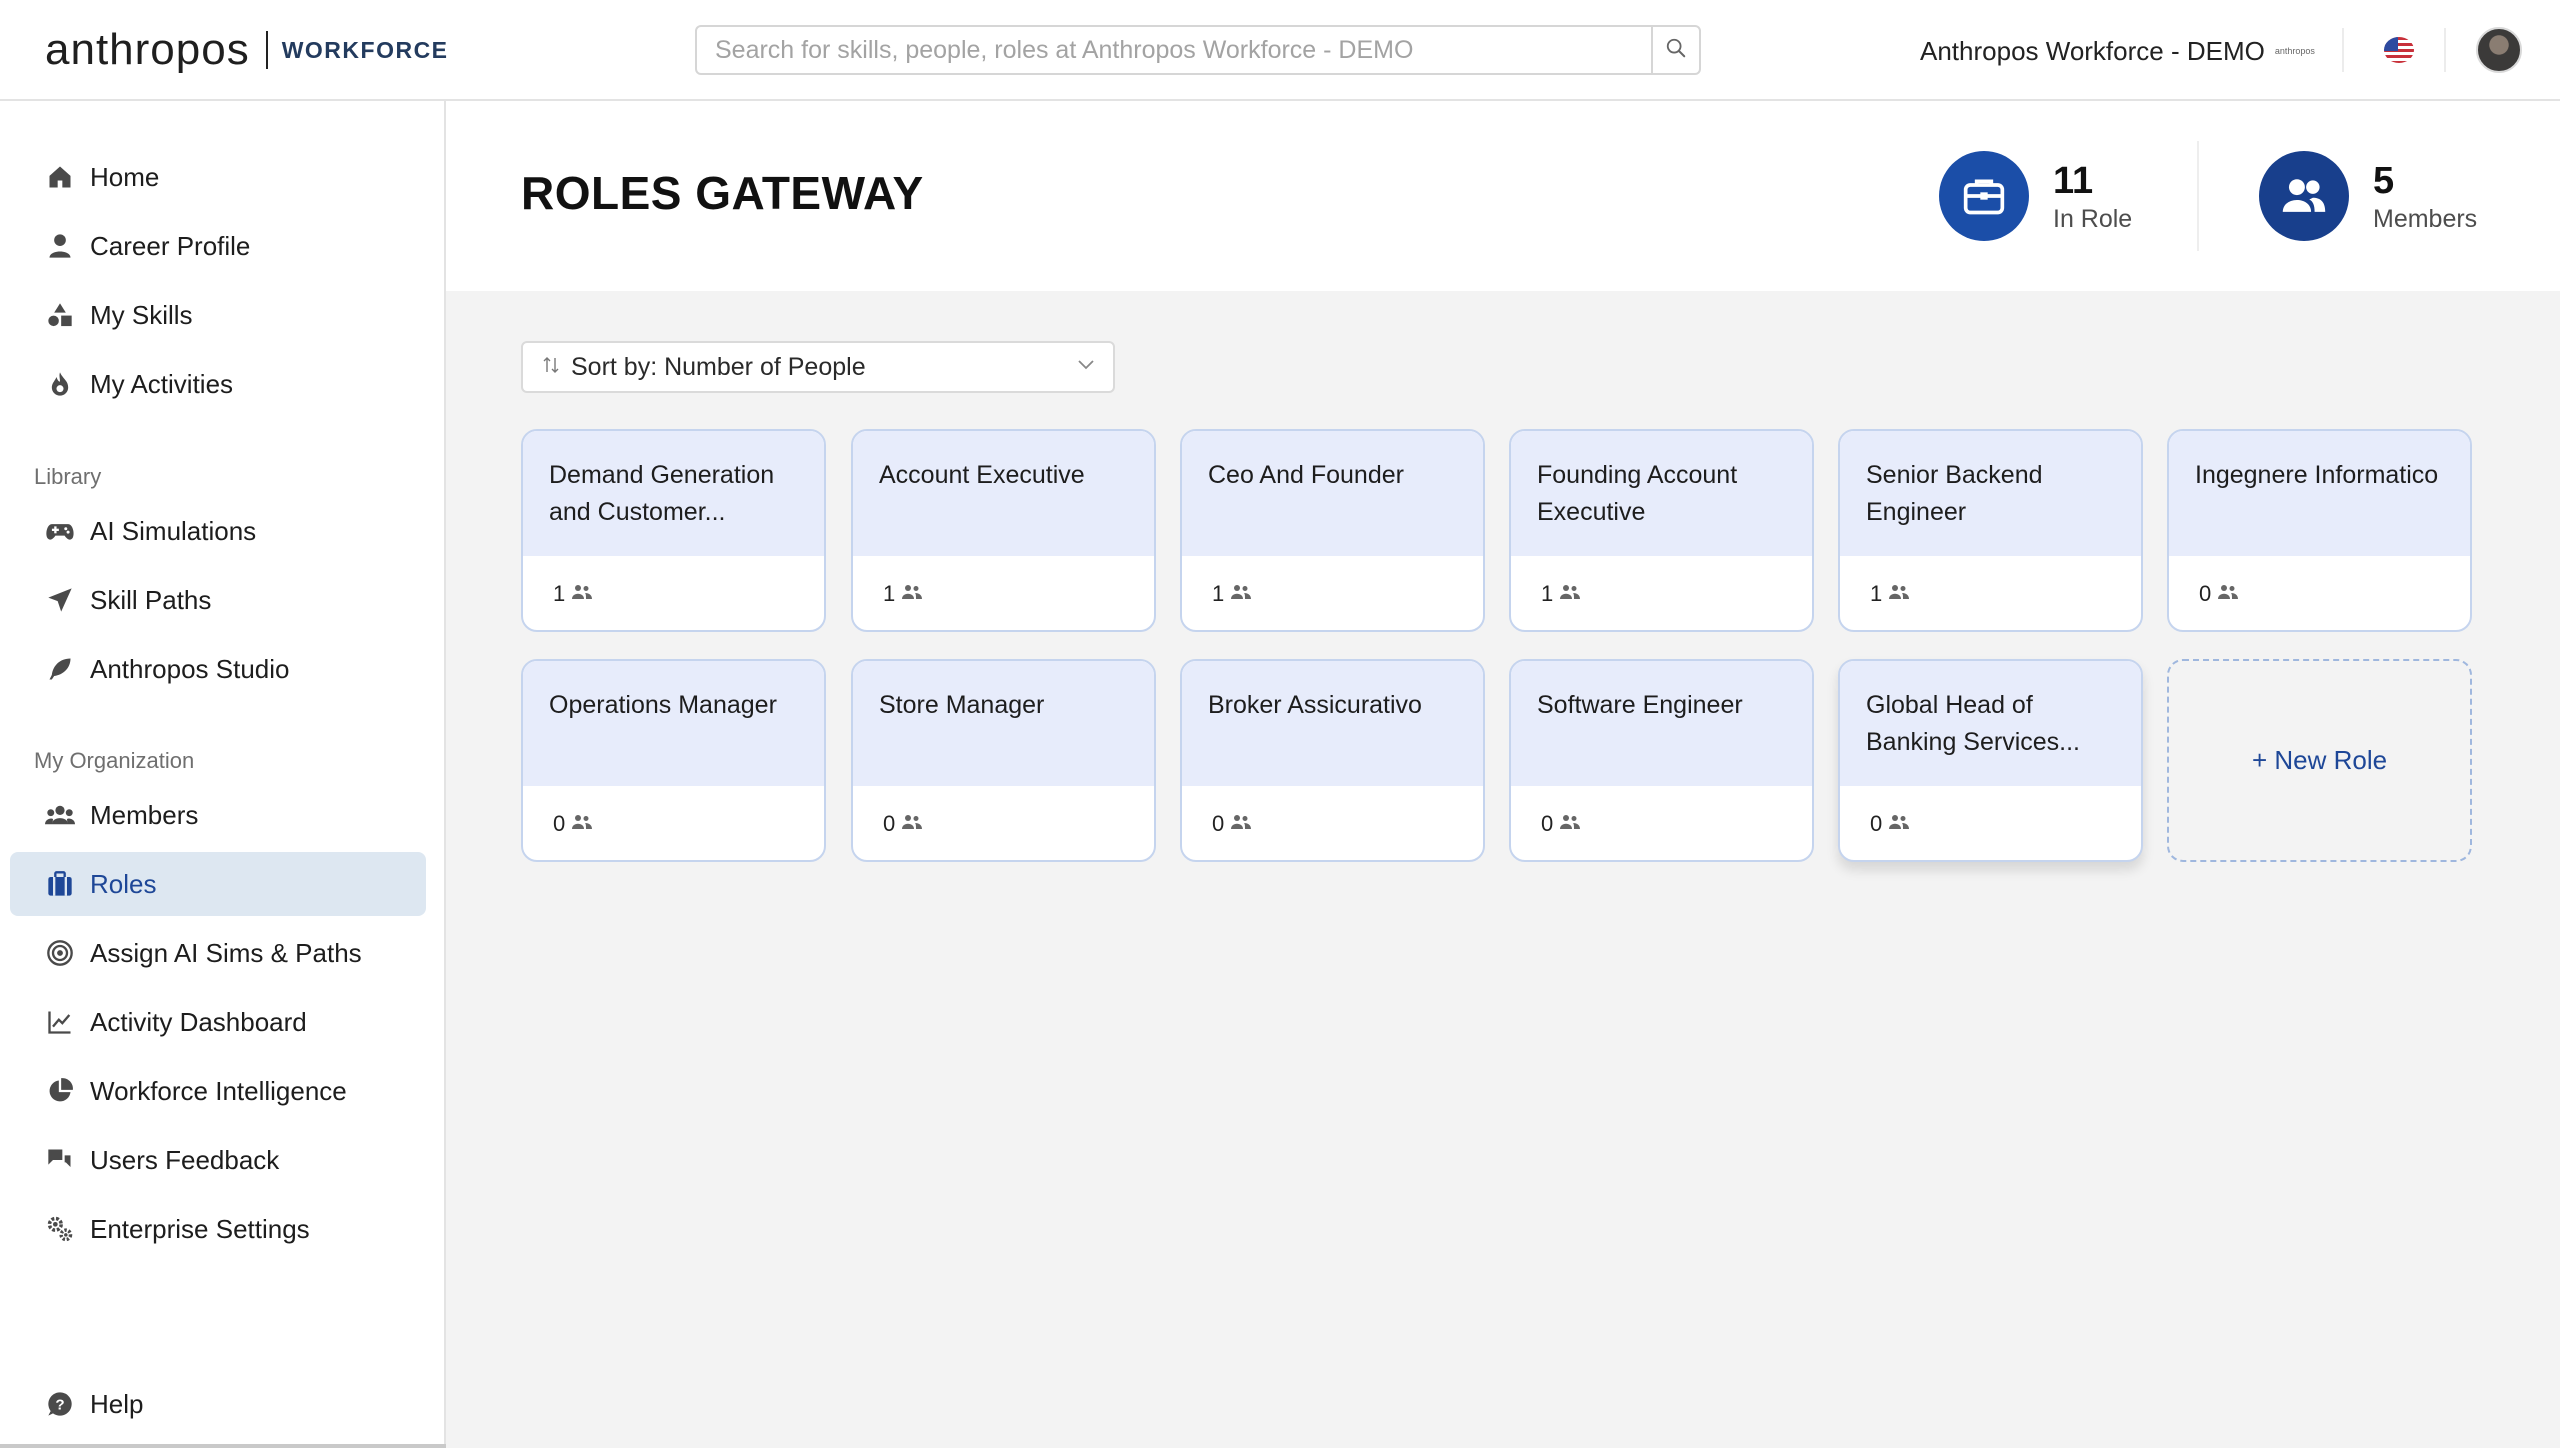 This screenshot has width=2560, height=1448. Describe the element at coordinates (1315, 705) in the screenshot. I see `role-title: Broker Assicurativo` at that location.